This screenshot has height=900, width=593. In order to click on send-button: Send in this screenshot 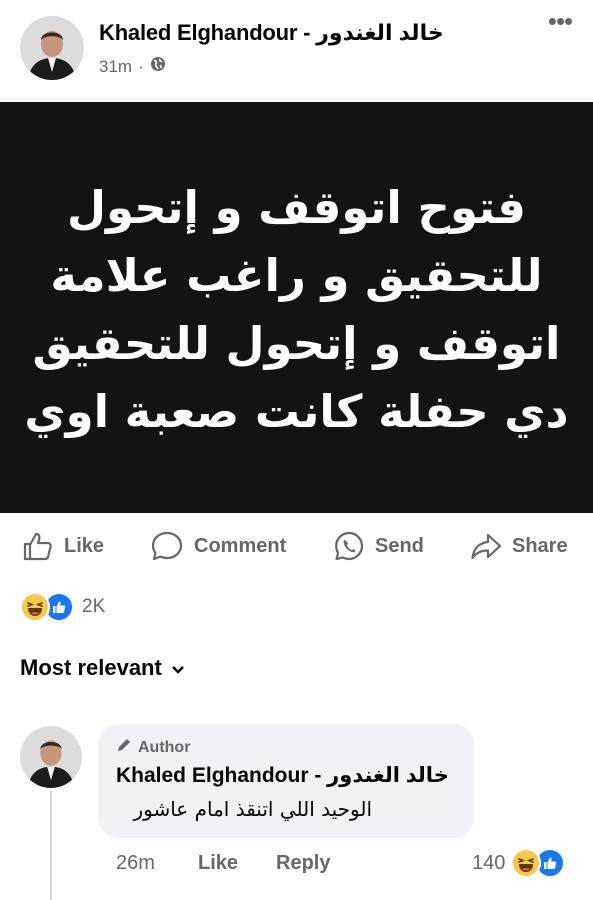, I will do `click(378, 546)`.